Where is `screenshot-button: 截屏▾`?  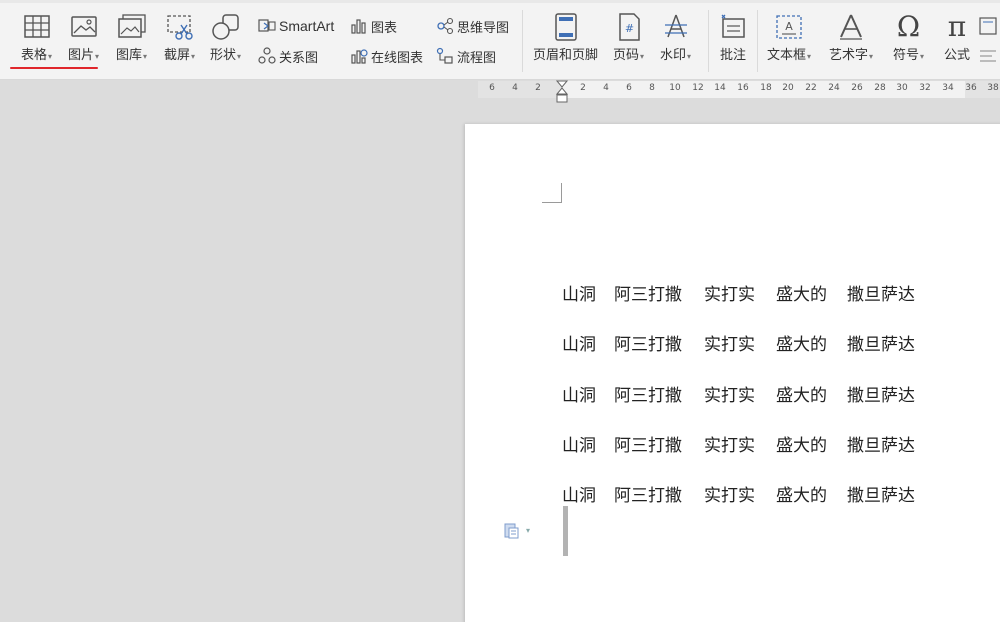 screenshot-button: 截屏▾ is located at coordinates (179, 38).